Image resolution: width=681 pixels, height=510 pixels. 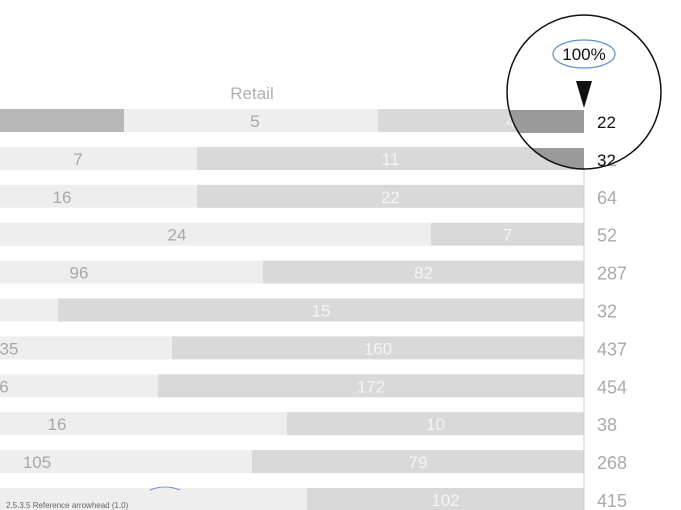 I want to click on bar-retail-row8, so click(x=143, y=424).